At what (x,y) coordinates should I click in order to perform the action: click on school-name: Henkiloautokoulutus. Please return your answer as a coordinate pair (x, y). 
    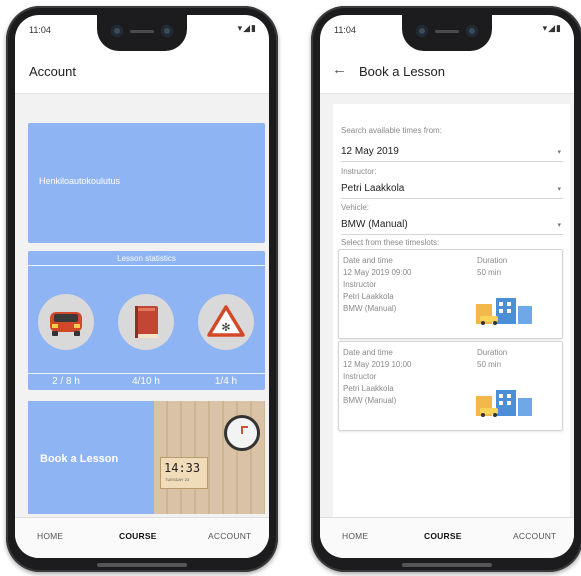
    Looking at the image, I should click on (80, 181).